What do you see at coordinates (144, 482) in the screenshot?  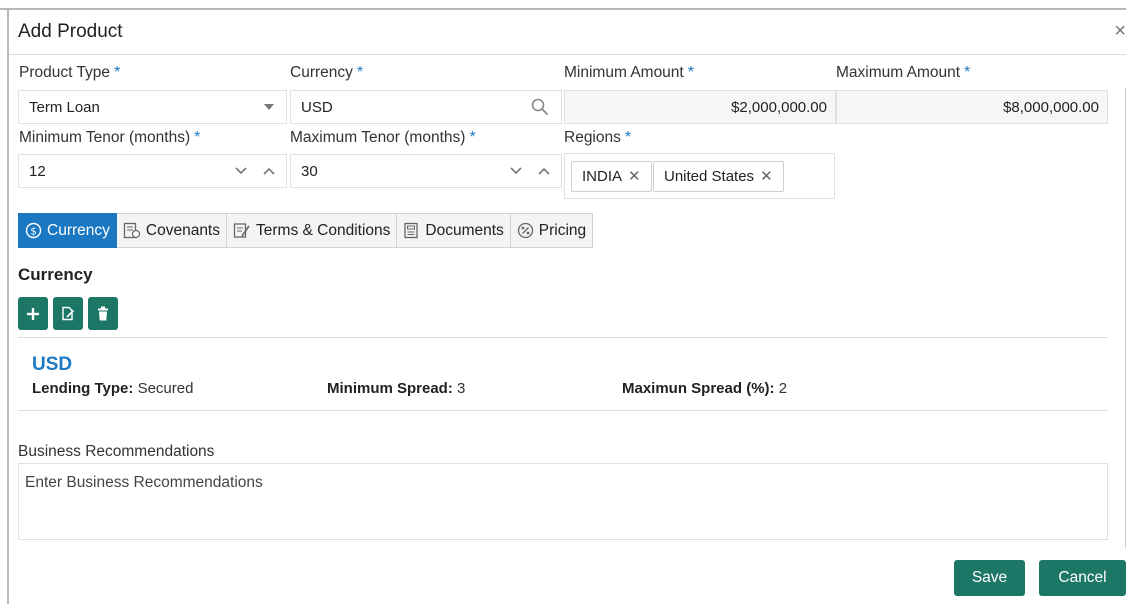 I see `business-recommendations-placeholder: Enter Business Recommendations` at bounding box center [144, 482].